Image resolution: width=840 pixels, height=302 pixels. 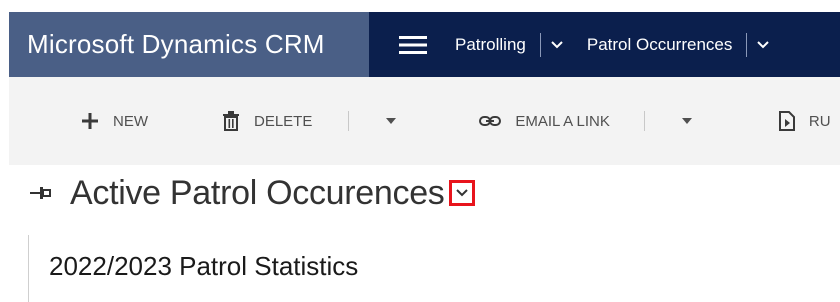 What do you see at coordinates (90, 121) in the screenshot?
I see `plus-icon` at bounding box center [90, 121].